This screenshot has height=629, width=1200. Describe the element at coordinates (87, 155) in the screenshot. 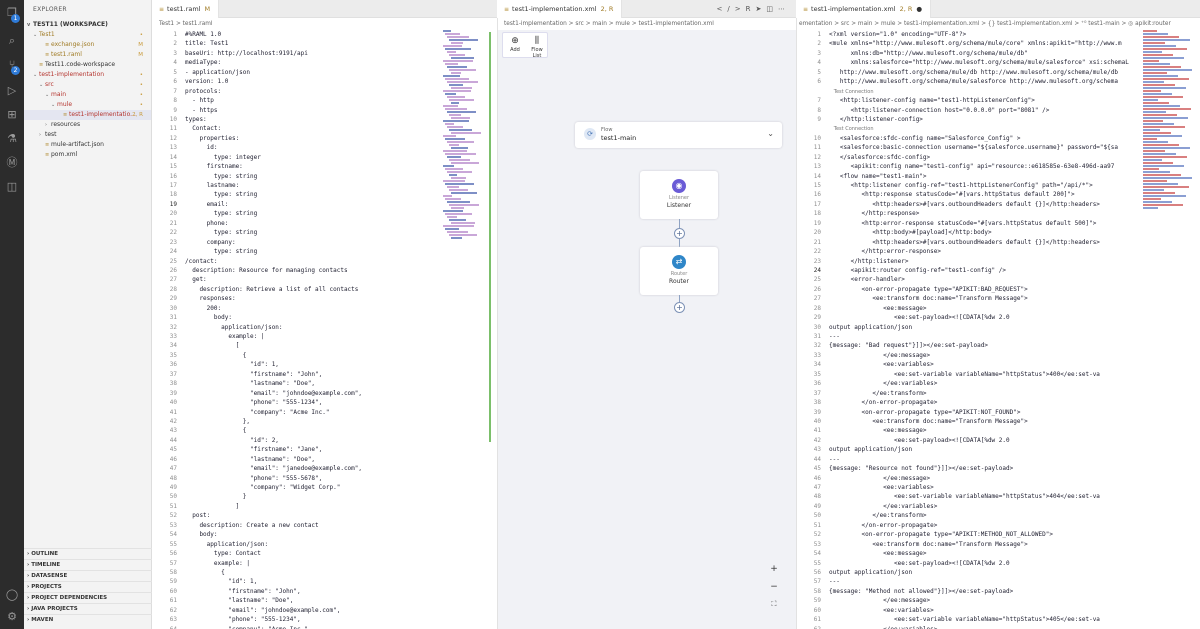

I see `tree-item: ≡ pom.xml` at that location.